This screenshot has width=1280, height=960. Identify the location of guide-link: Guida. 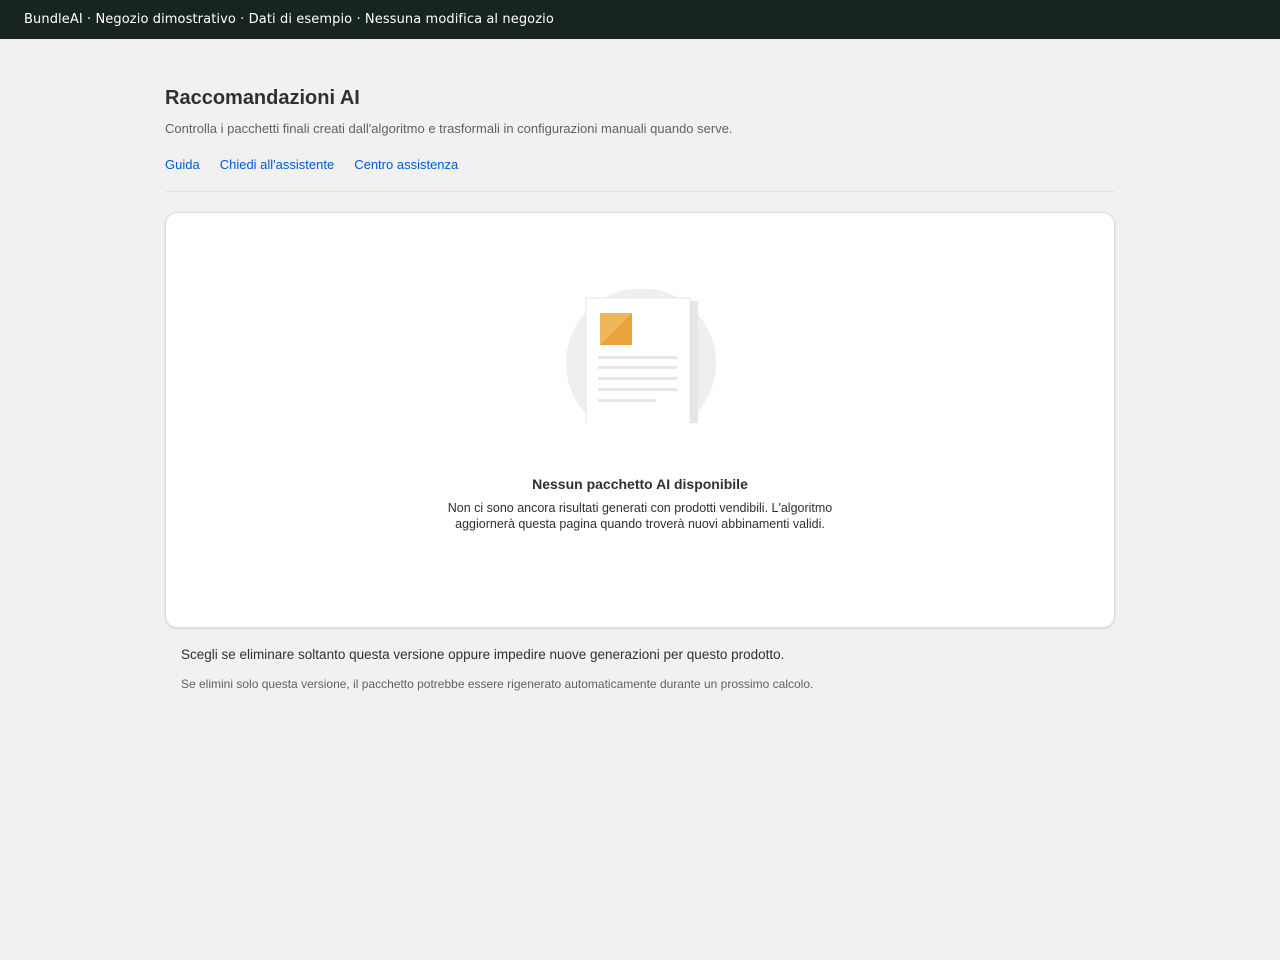
(182, 165).